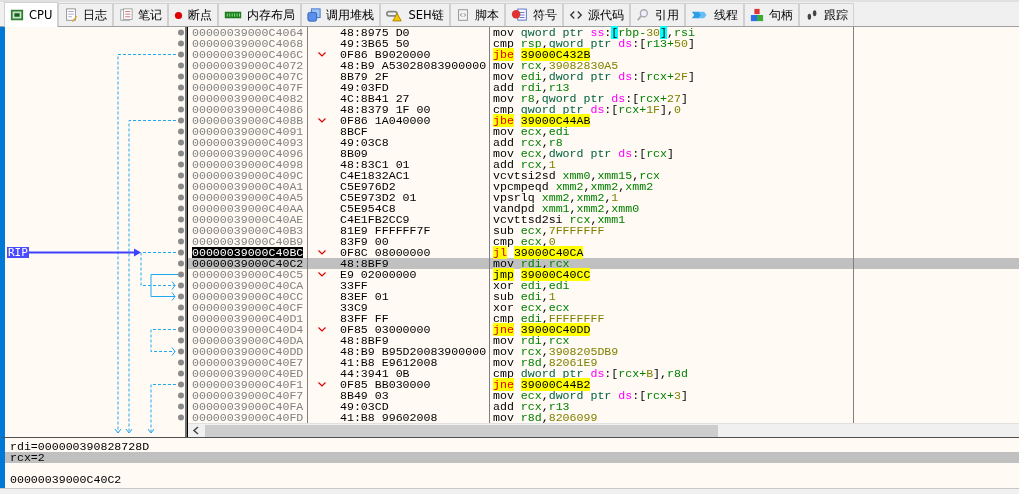 Image resolution: width=1019 pixels, height=494 pixels. Describe the element at coordinates (248, 65) in the screenshot. I see `address: 00000039000C4072` at that location.